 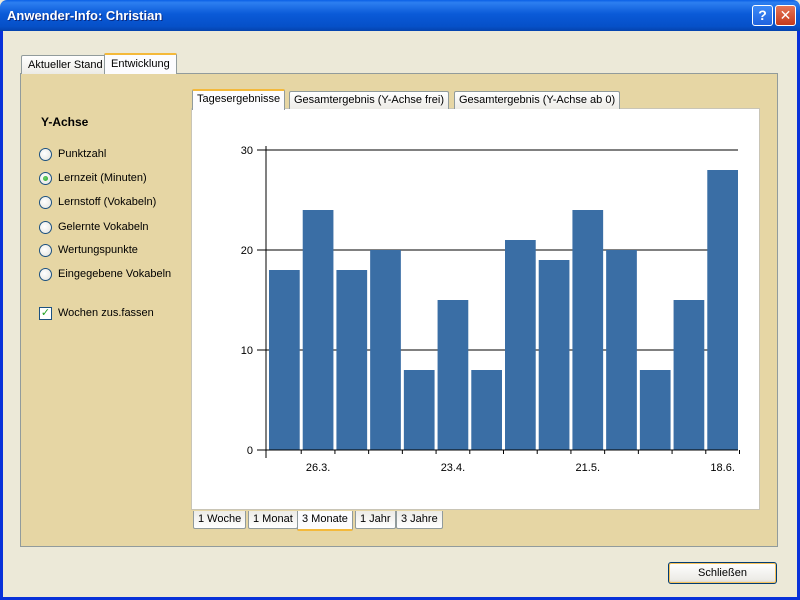 I want to click on checkbox-wochen-zusammenfassen: ✓ Wochen zus.fassen, so click(x=96, y=313).